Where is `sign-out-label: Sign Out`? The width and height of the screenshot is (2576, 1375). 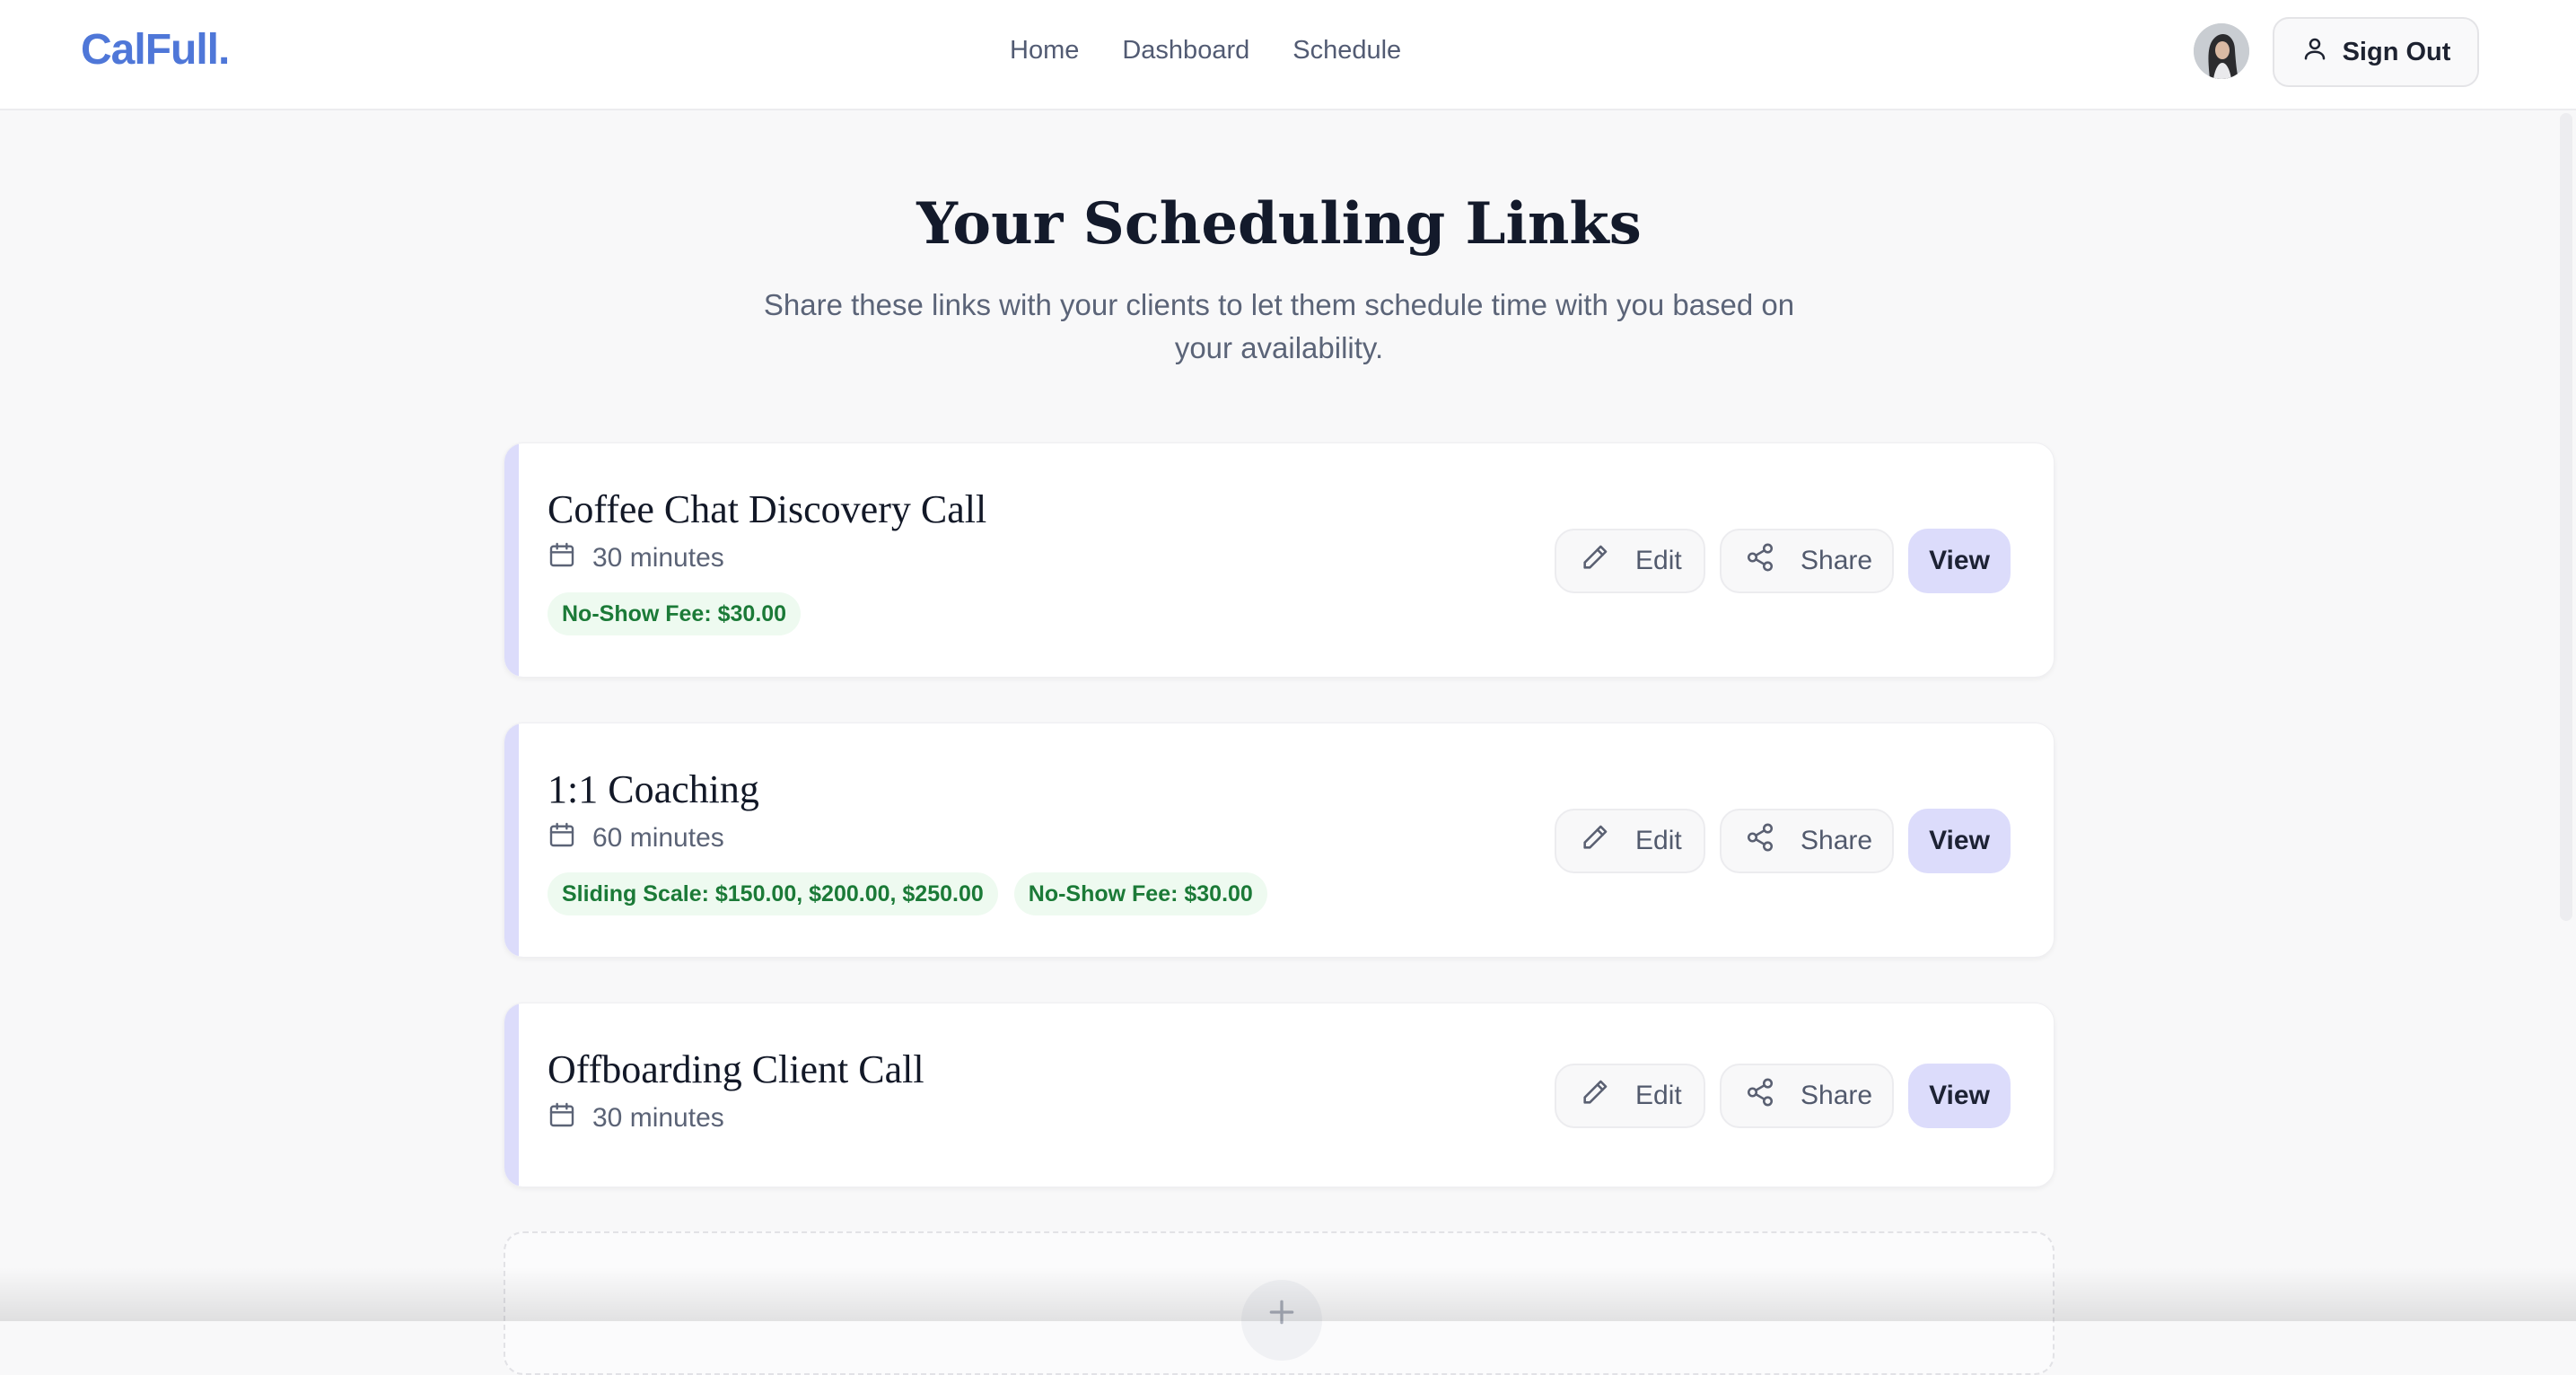
sign-out-label: Sign Out is located at coordinates (2396, 51).